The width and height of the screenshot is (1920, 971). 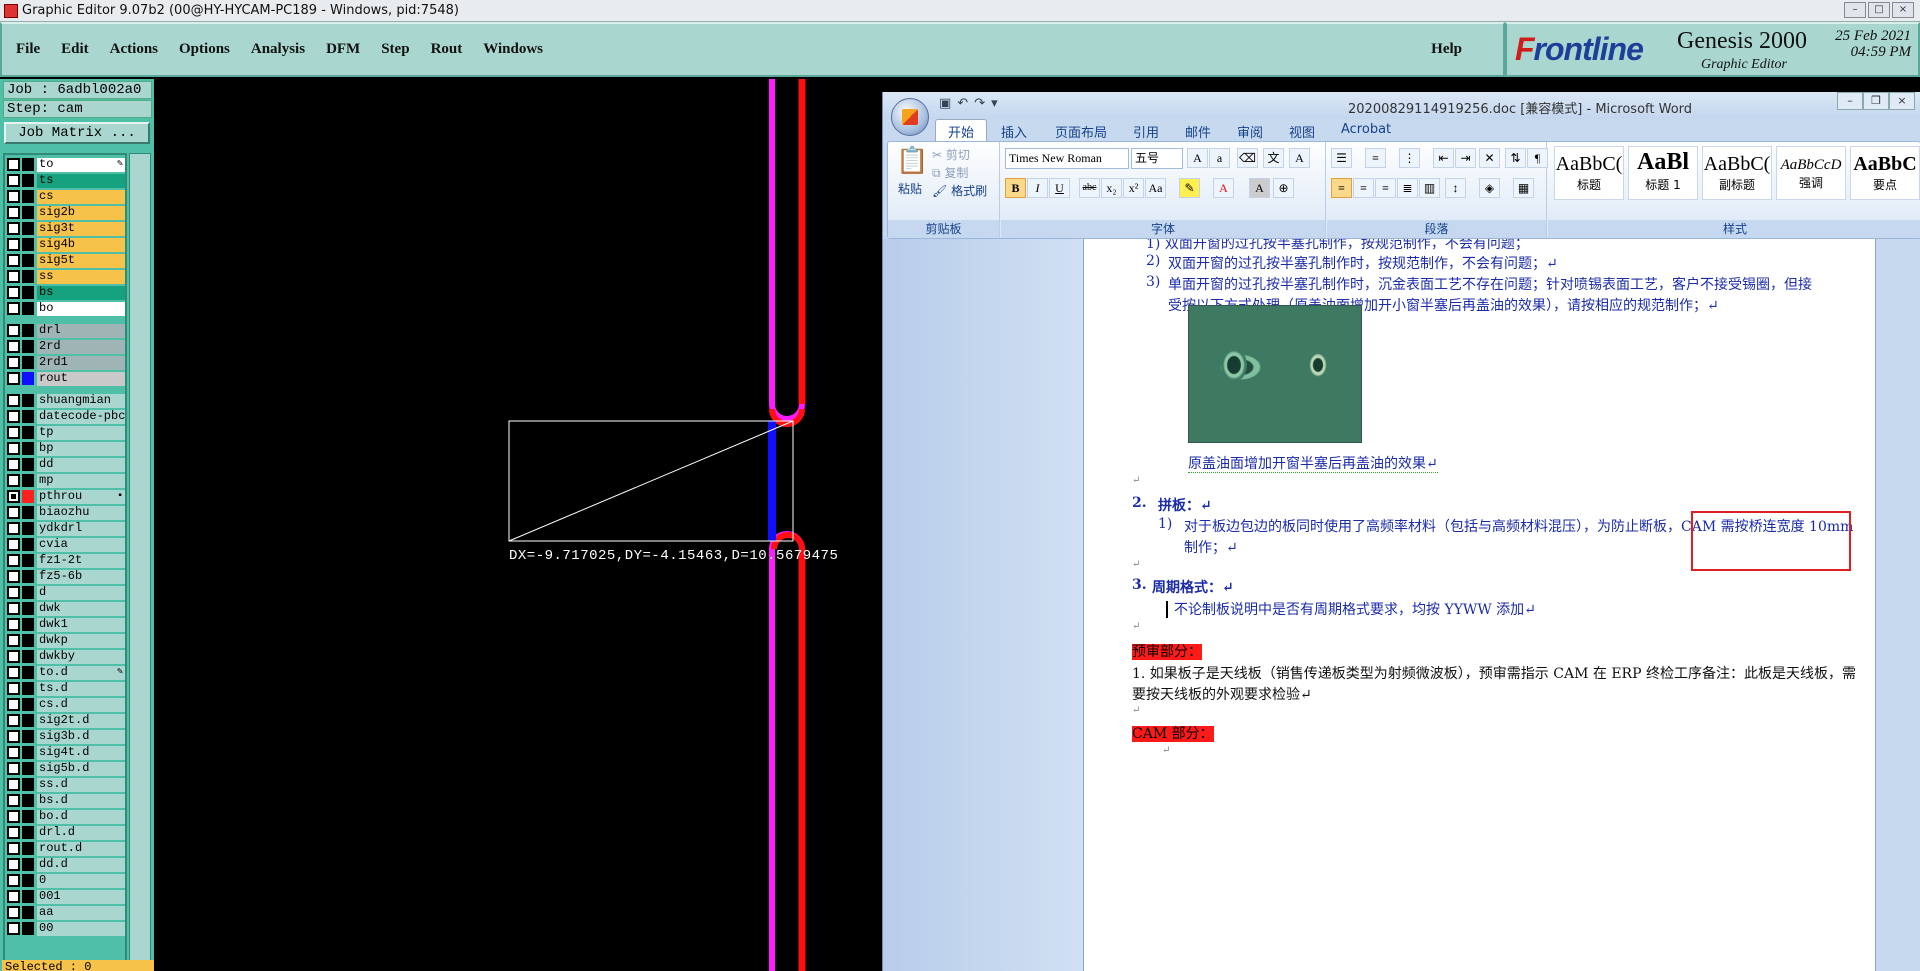 I want to click on phonetic-icon: 文, so click(x=1273, y=158).